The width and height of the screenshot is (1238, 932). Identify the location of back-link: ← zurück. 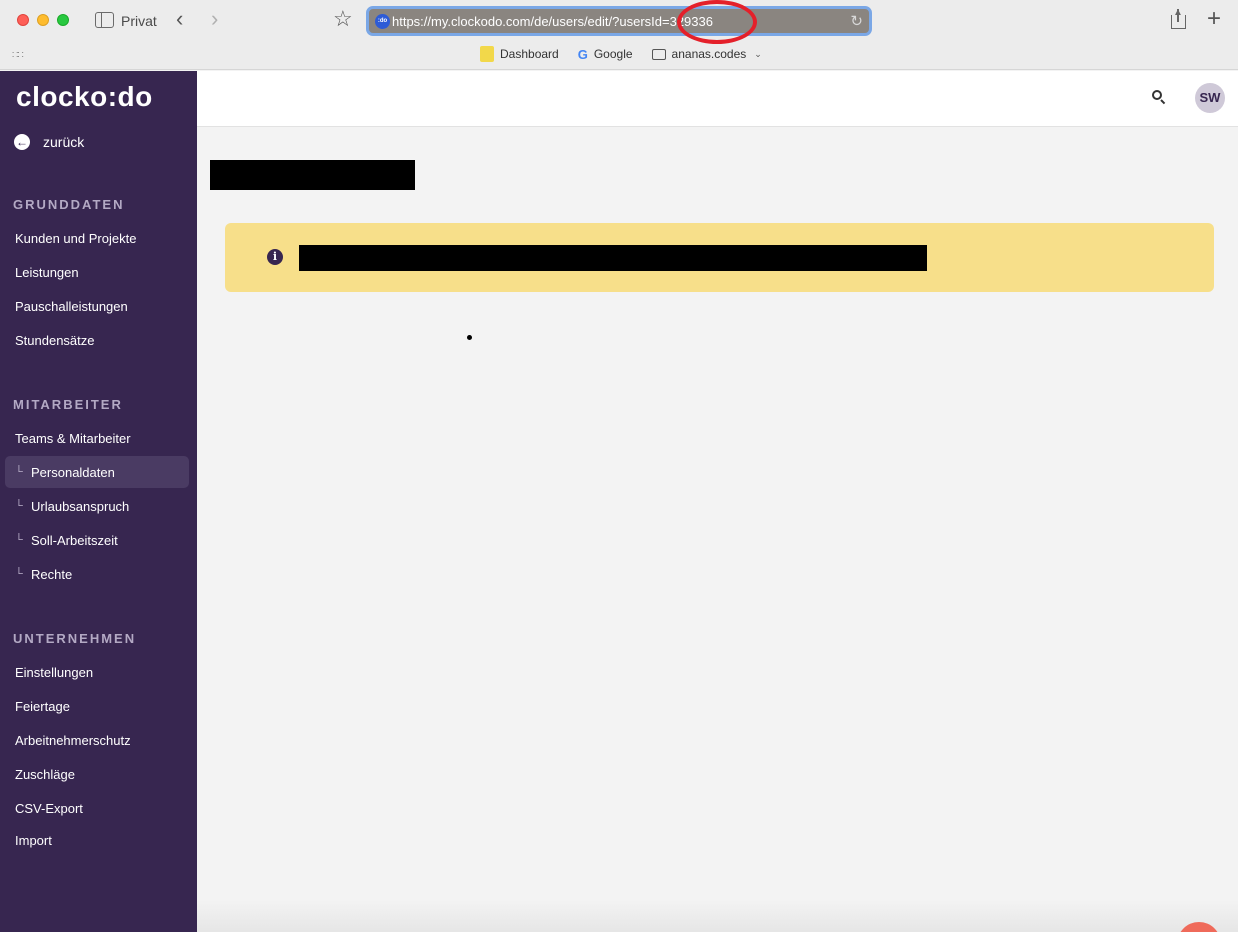
(49, 142).